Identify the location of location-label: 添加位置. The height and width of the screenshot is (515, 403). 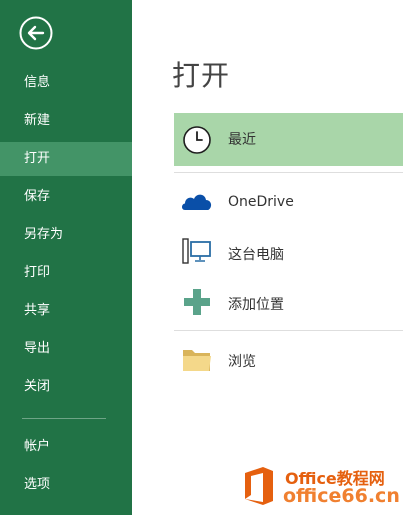
(256, 305).